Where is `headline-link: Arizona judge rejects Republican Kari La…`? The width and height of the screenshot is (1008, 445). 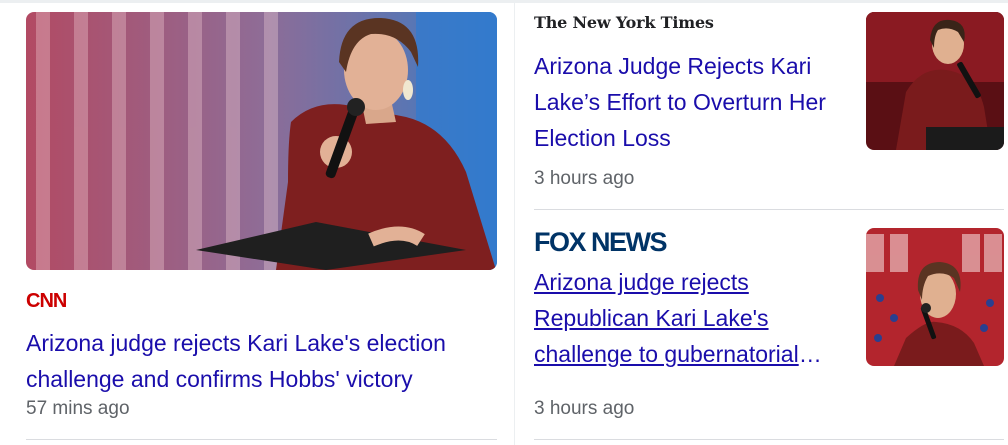 headline-link: Arizona judge rejects Republican Kari La… is located at coordinates (689, 318).